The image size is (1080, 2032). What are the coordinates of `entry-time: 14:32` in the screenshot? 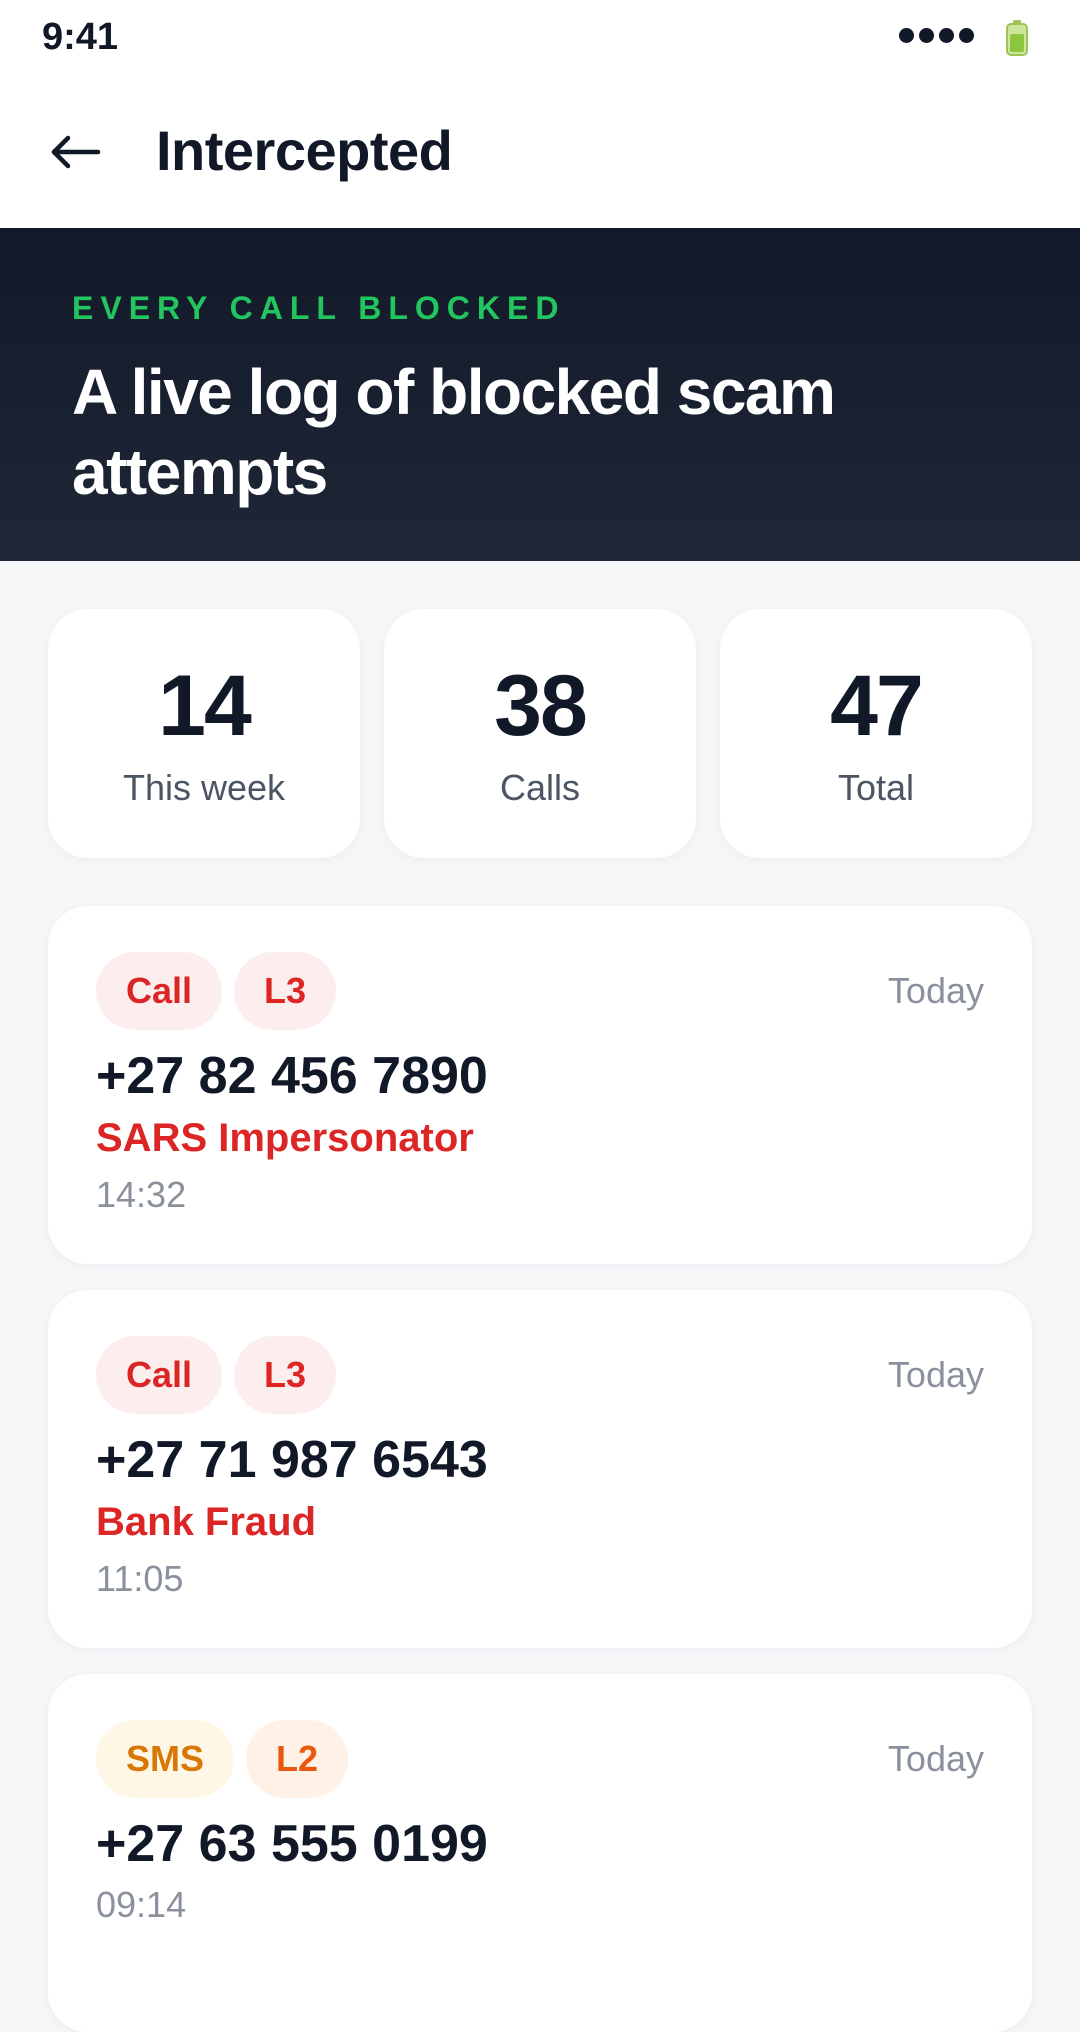 It's located at (141, 1194).